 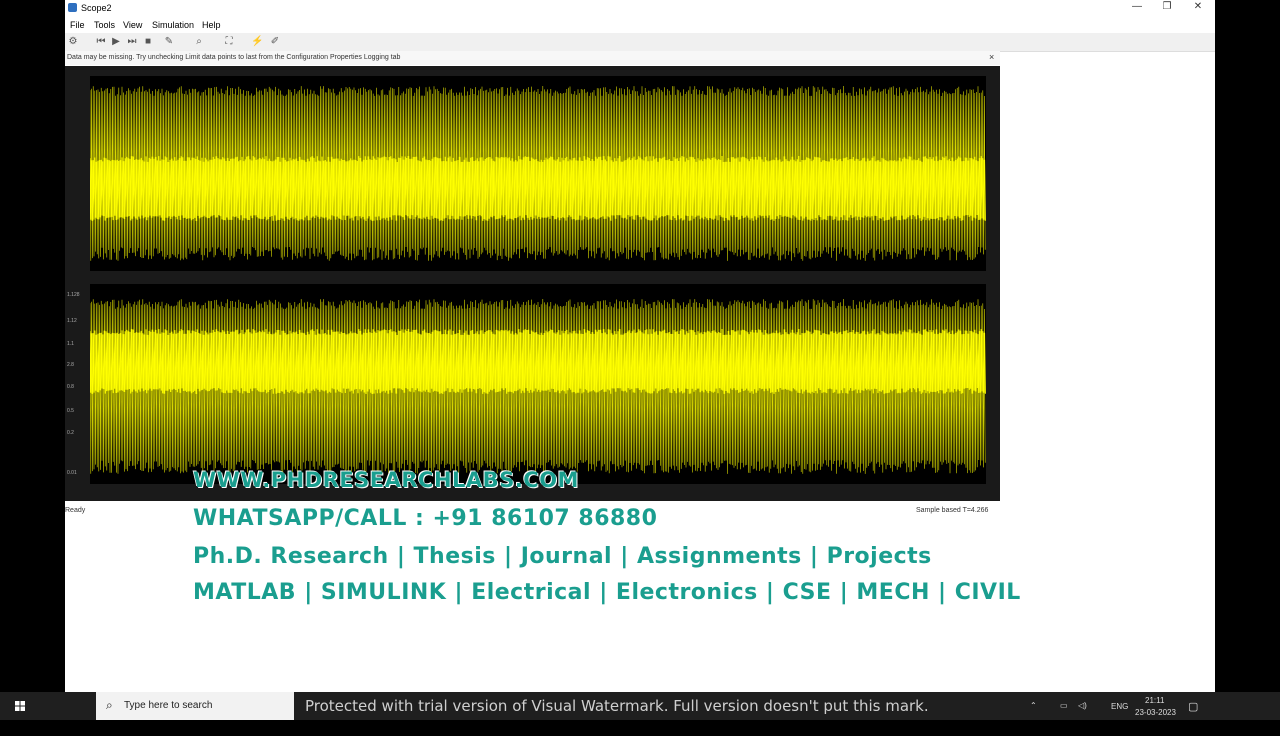 I want to click on restore-button: ❐, so click(x=1167, y=8).